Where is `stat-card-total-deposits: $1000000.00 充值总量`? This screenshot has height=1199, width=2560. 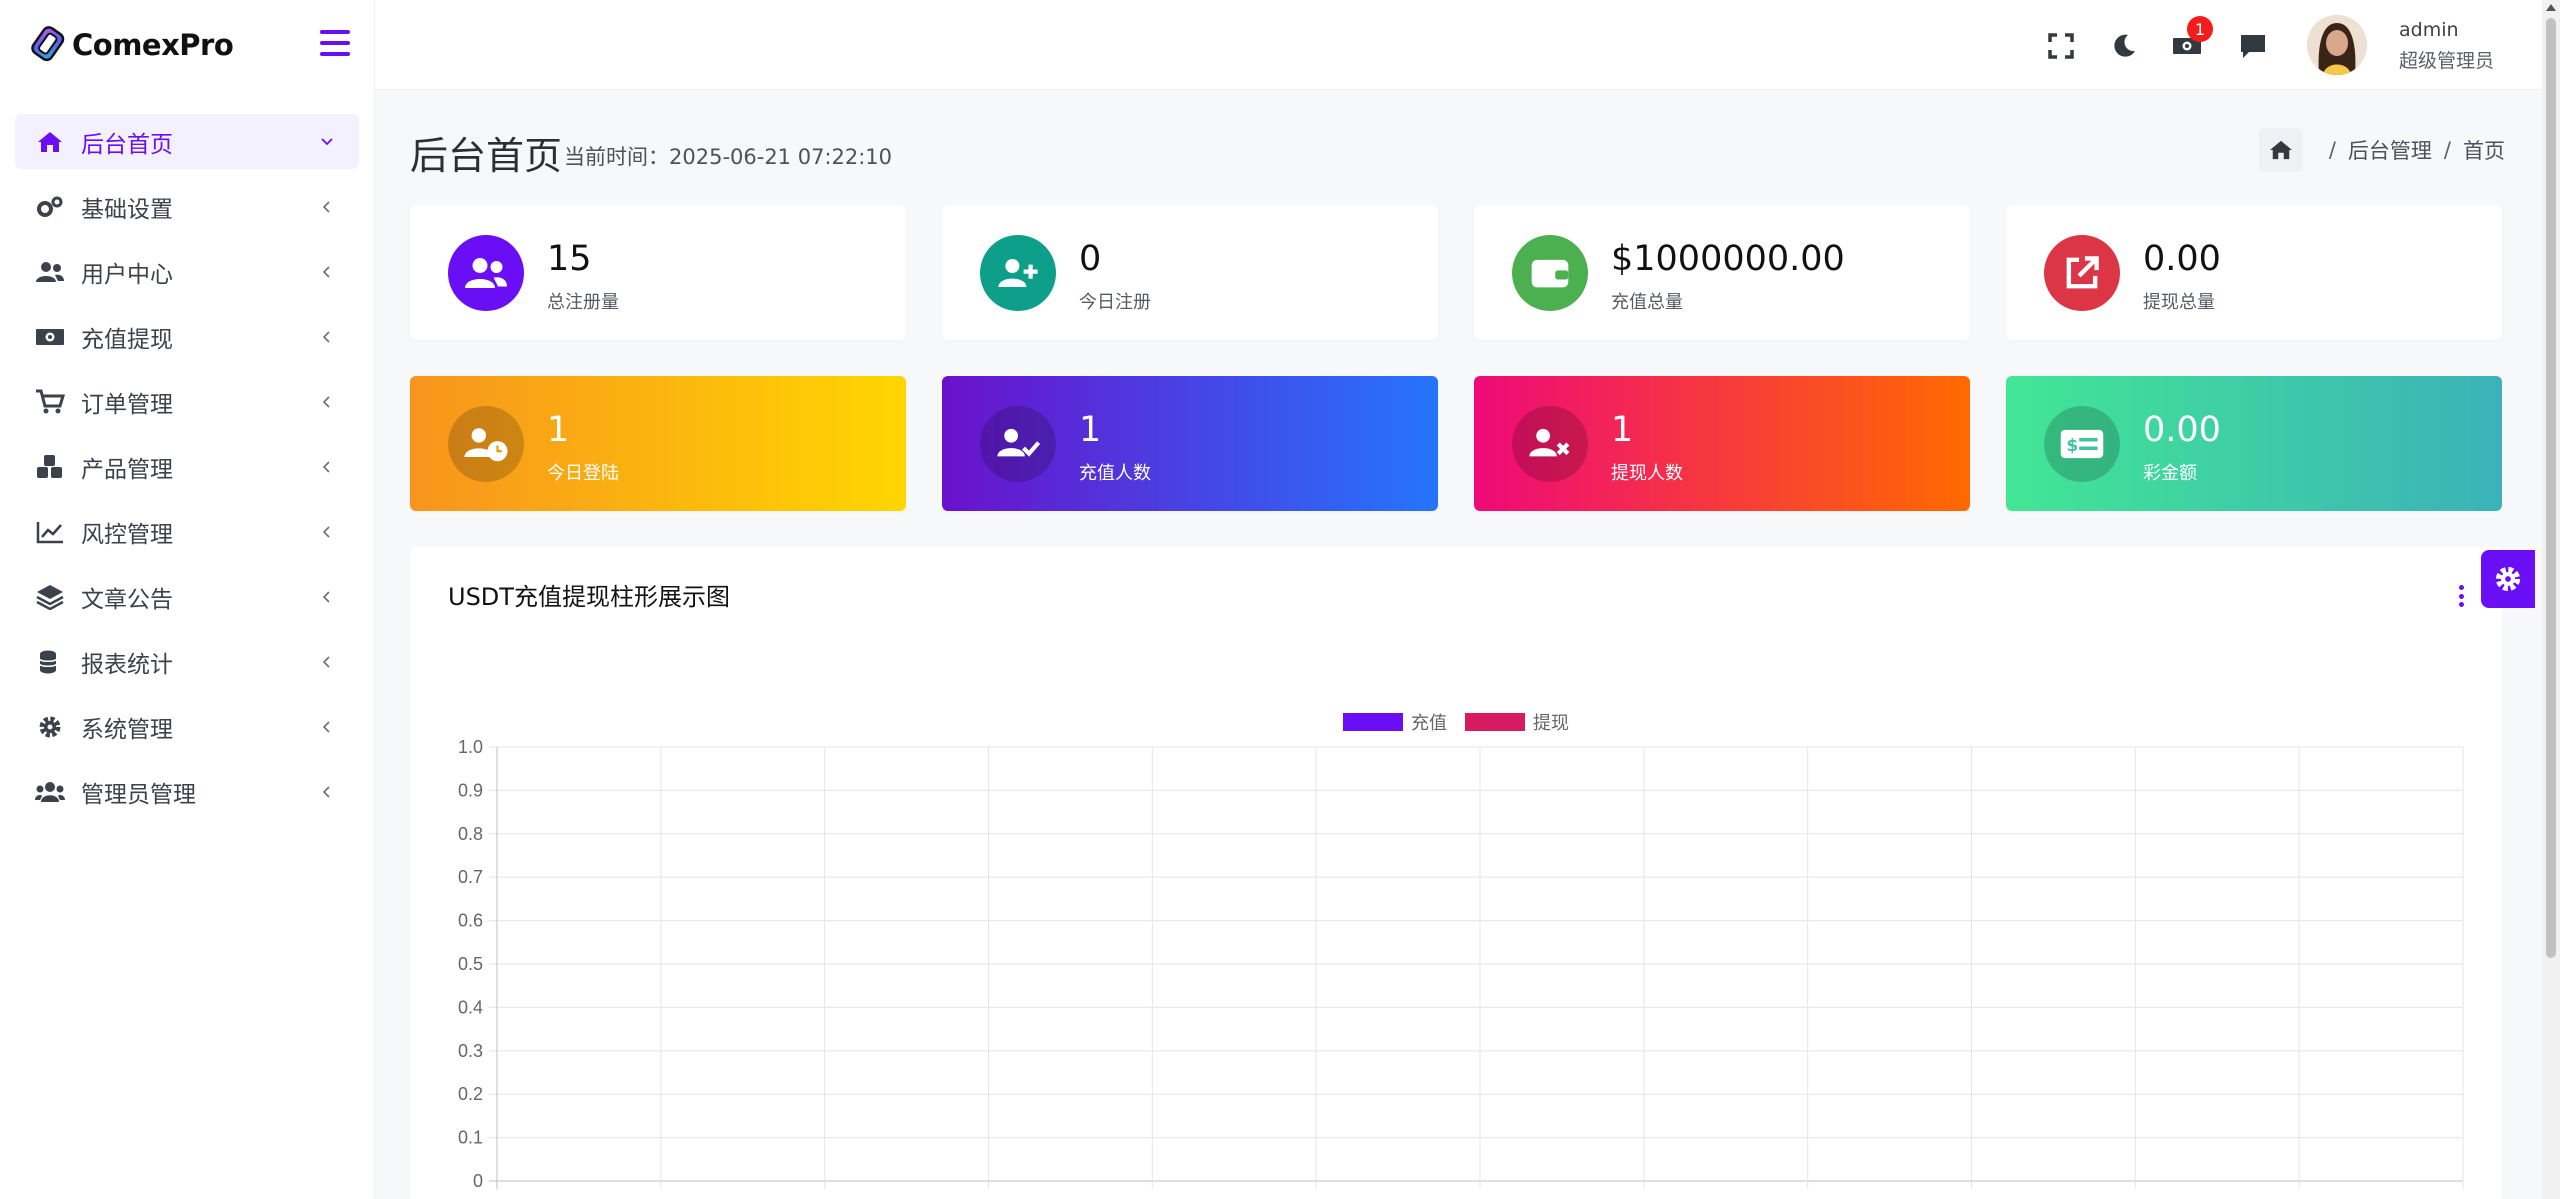 stat-card-total-deposits: $1000000.00 充值总量 is located at coordinates (1722, 272).